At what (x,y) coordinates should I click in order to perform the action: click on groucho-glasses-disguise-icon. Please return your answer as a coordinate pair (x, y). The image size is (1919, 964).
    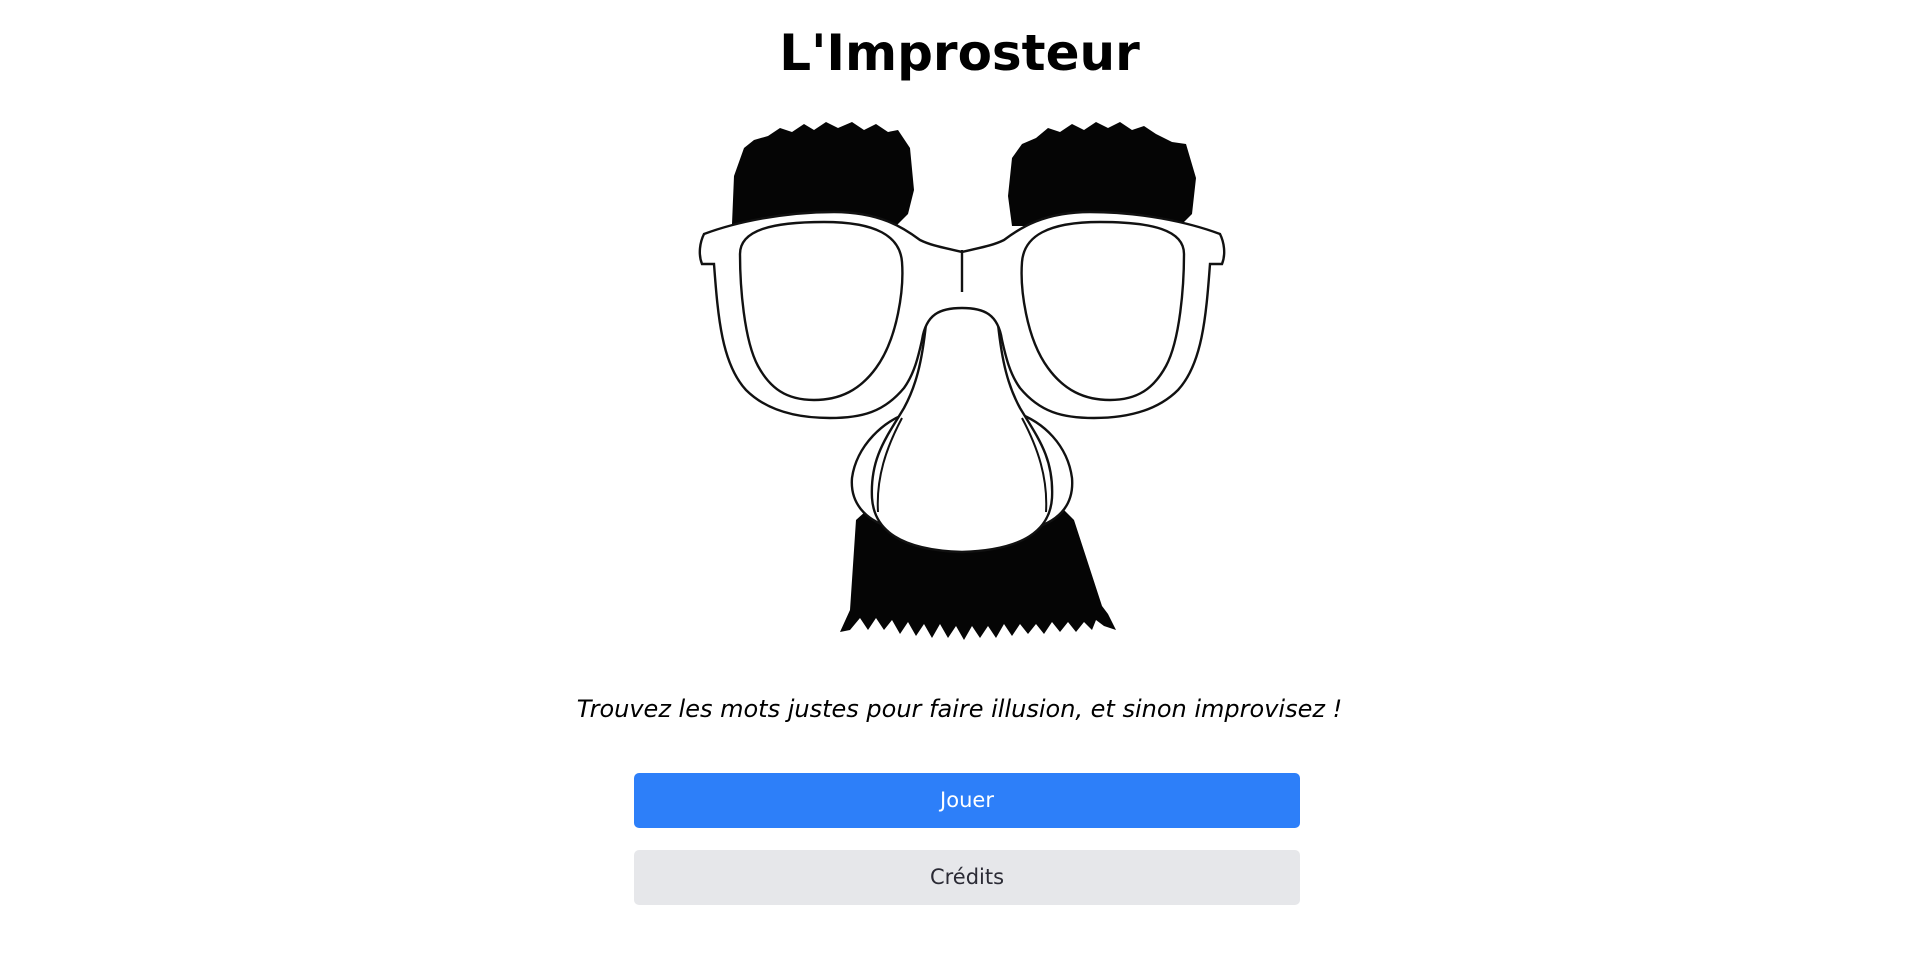
    Looking at the image, I should click on (962, 381).